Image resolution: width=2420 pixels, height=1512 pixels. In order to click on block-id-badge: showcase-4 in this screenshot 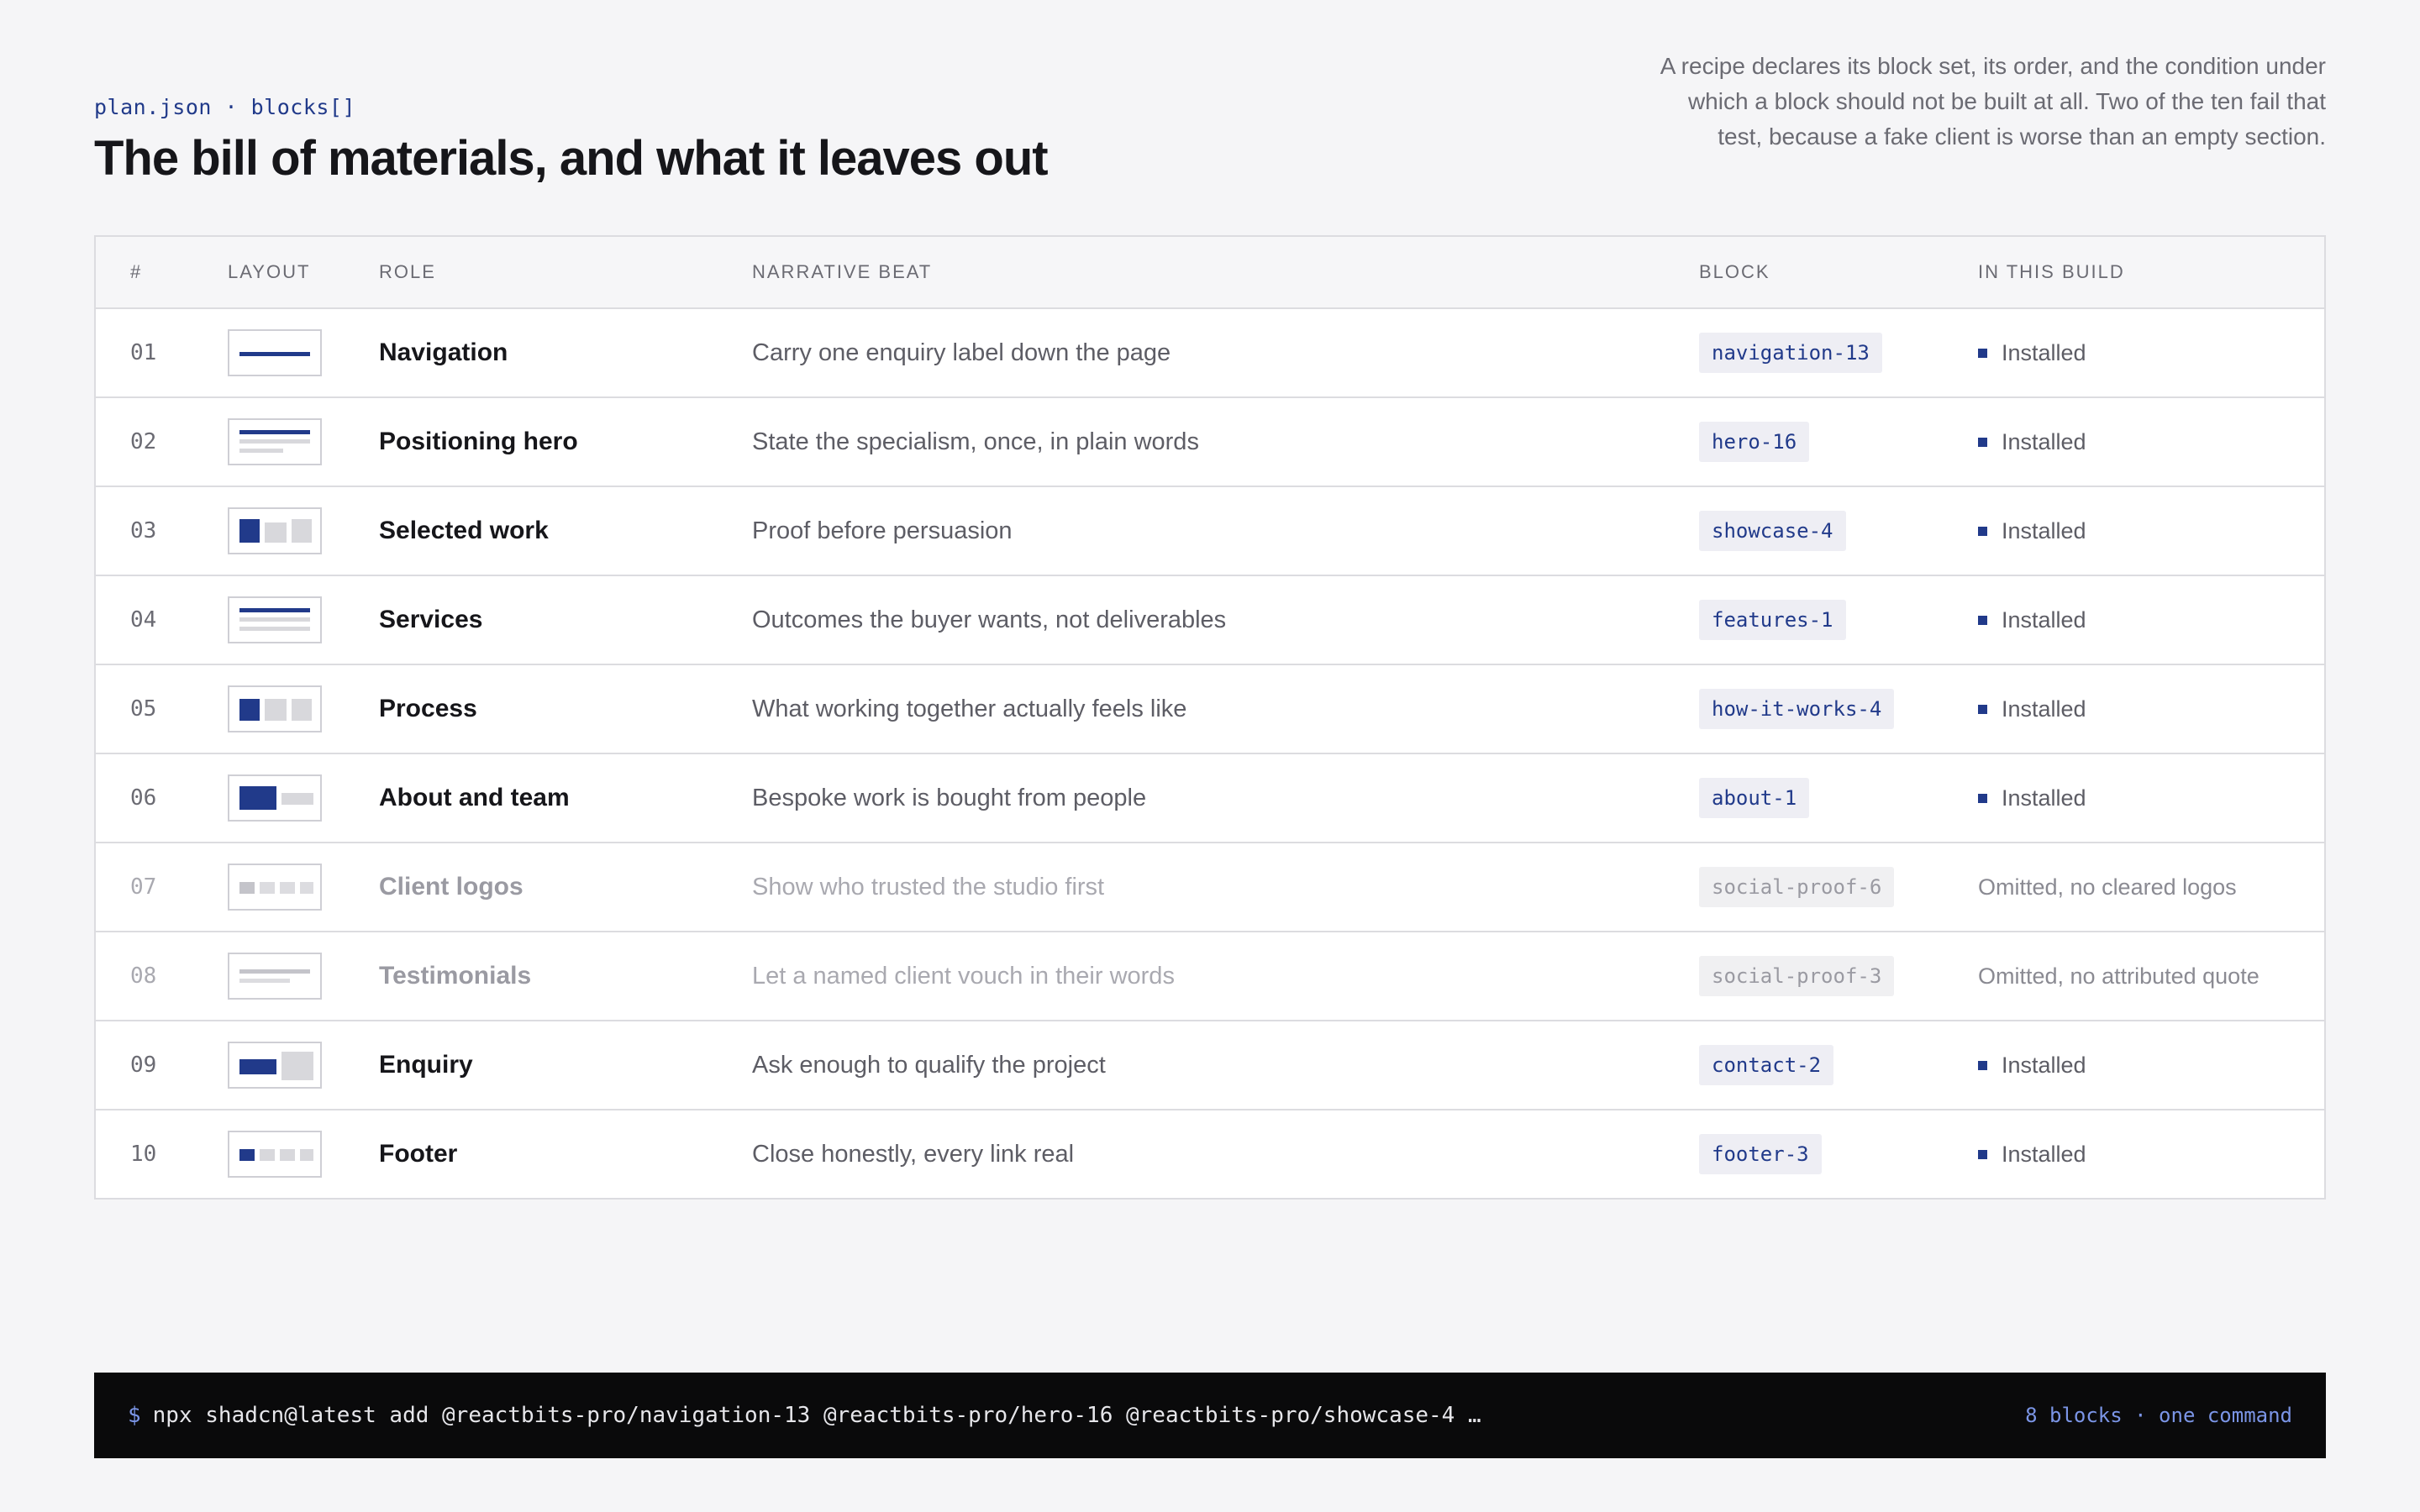, I will do `click(1772, 531)`.